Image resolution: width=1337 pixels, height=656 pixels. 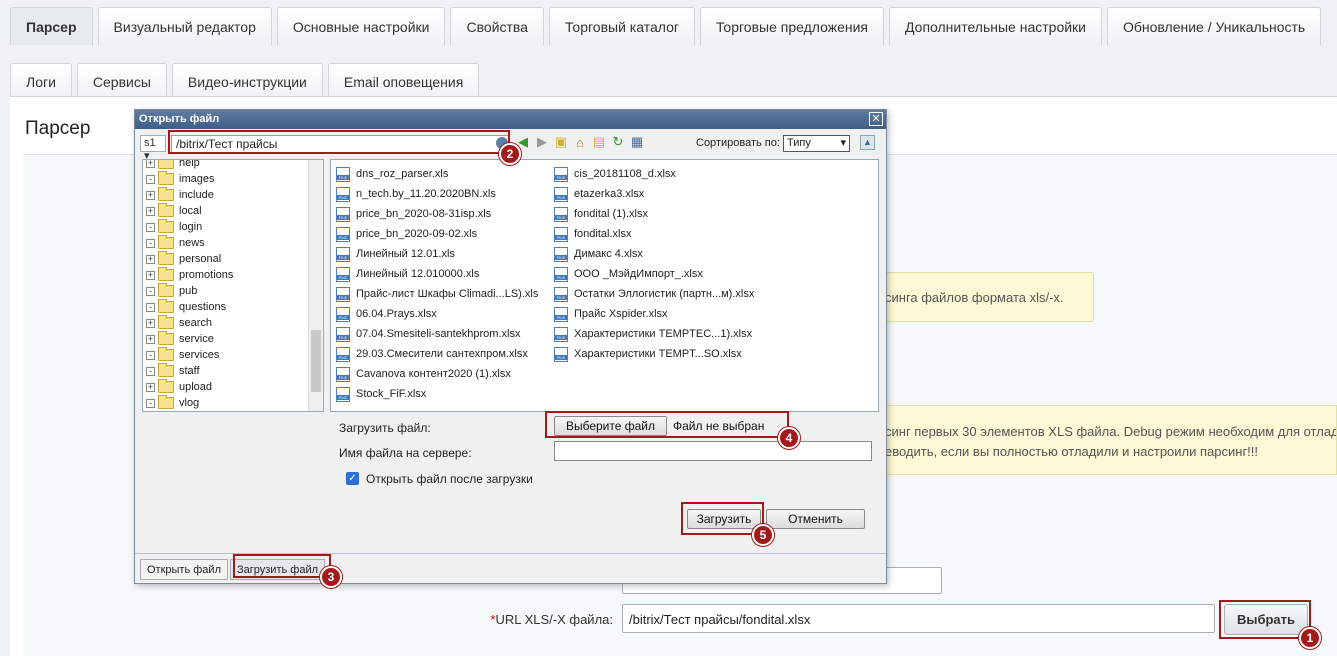 I want to click on tab-additional-settings: Дополнительные настройки, so click(x=995, y=26).